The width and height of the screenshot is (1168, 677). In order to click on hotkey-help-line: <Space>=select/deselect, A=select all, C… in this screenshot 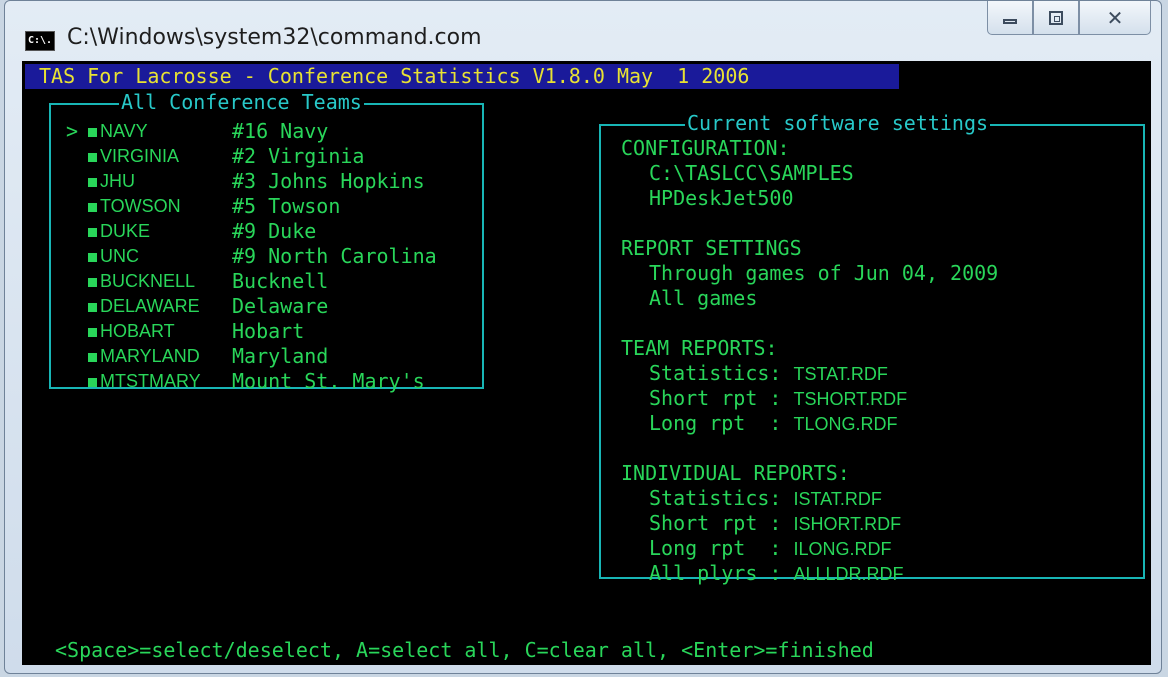, I will do `click(464, 650)`.